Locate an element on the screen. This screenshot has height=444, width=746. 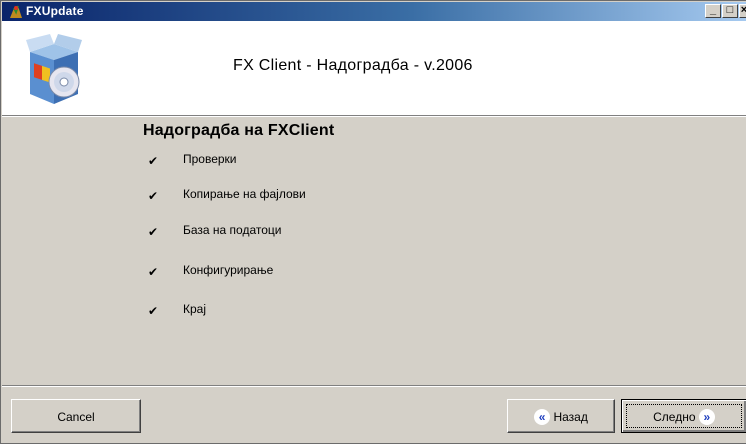
close-button: × is located at coordinates (742, 11).